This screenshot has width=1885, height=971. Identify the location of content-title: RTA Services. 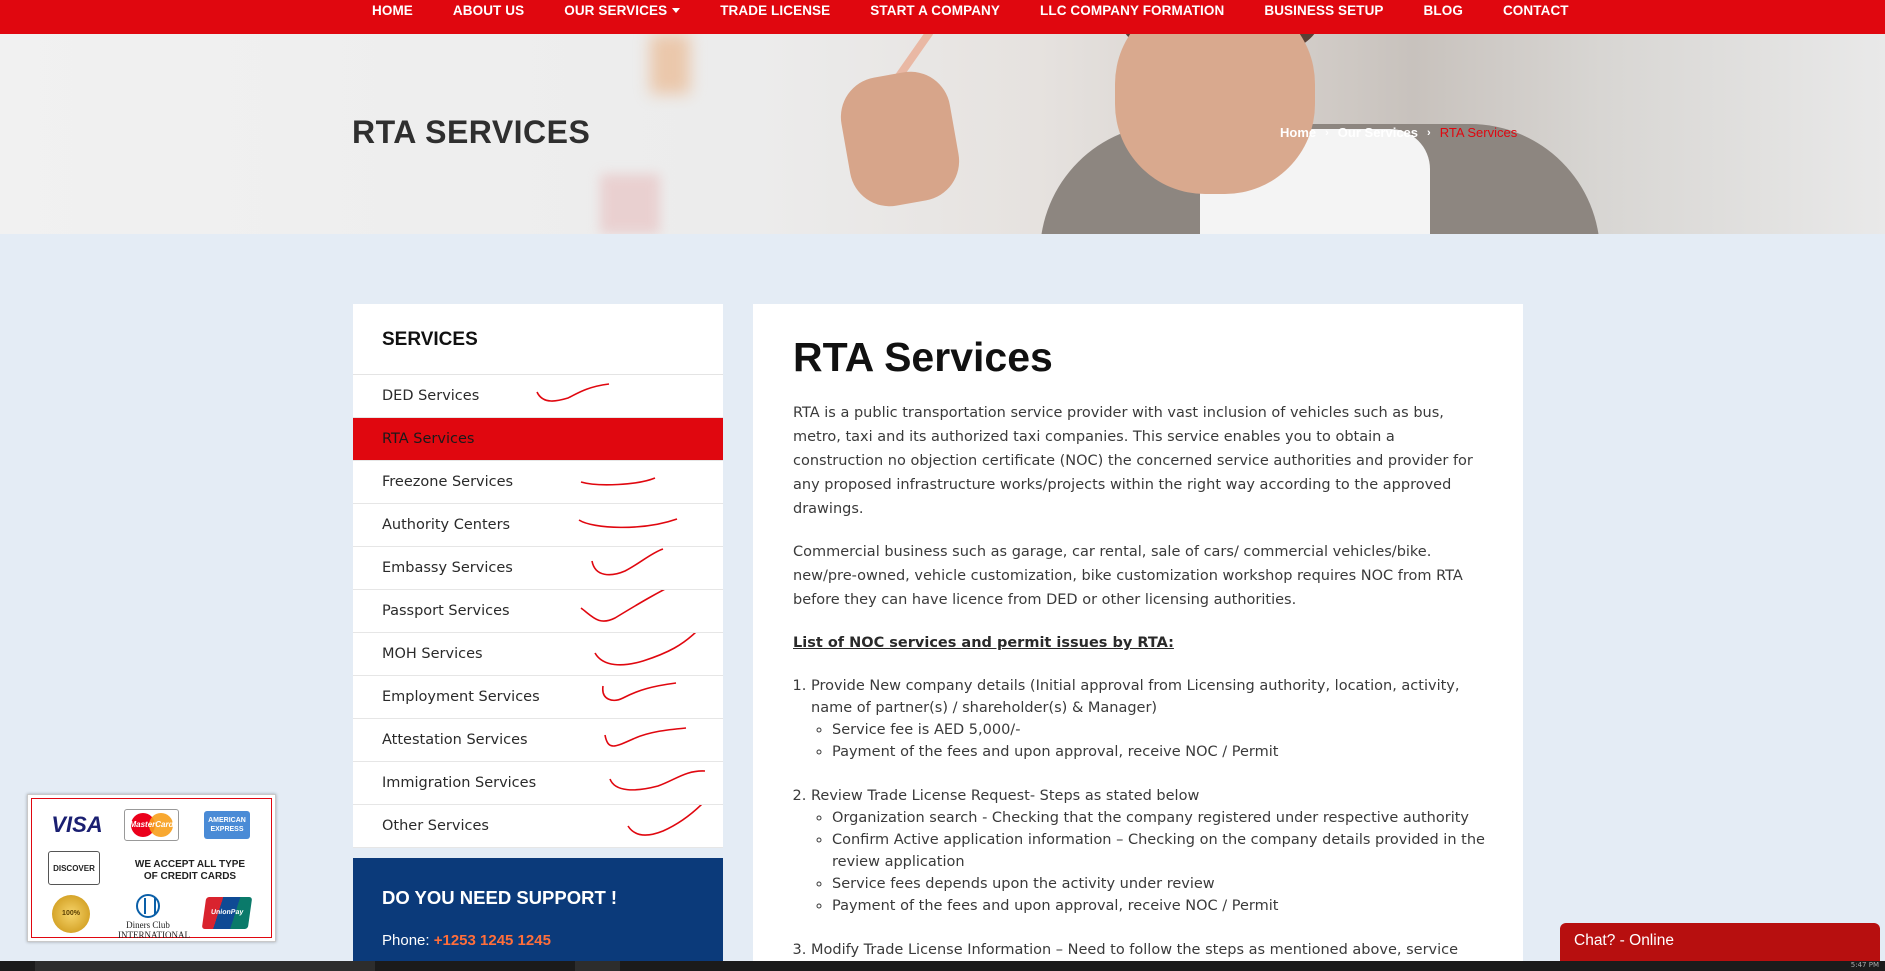
(923, 357).